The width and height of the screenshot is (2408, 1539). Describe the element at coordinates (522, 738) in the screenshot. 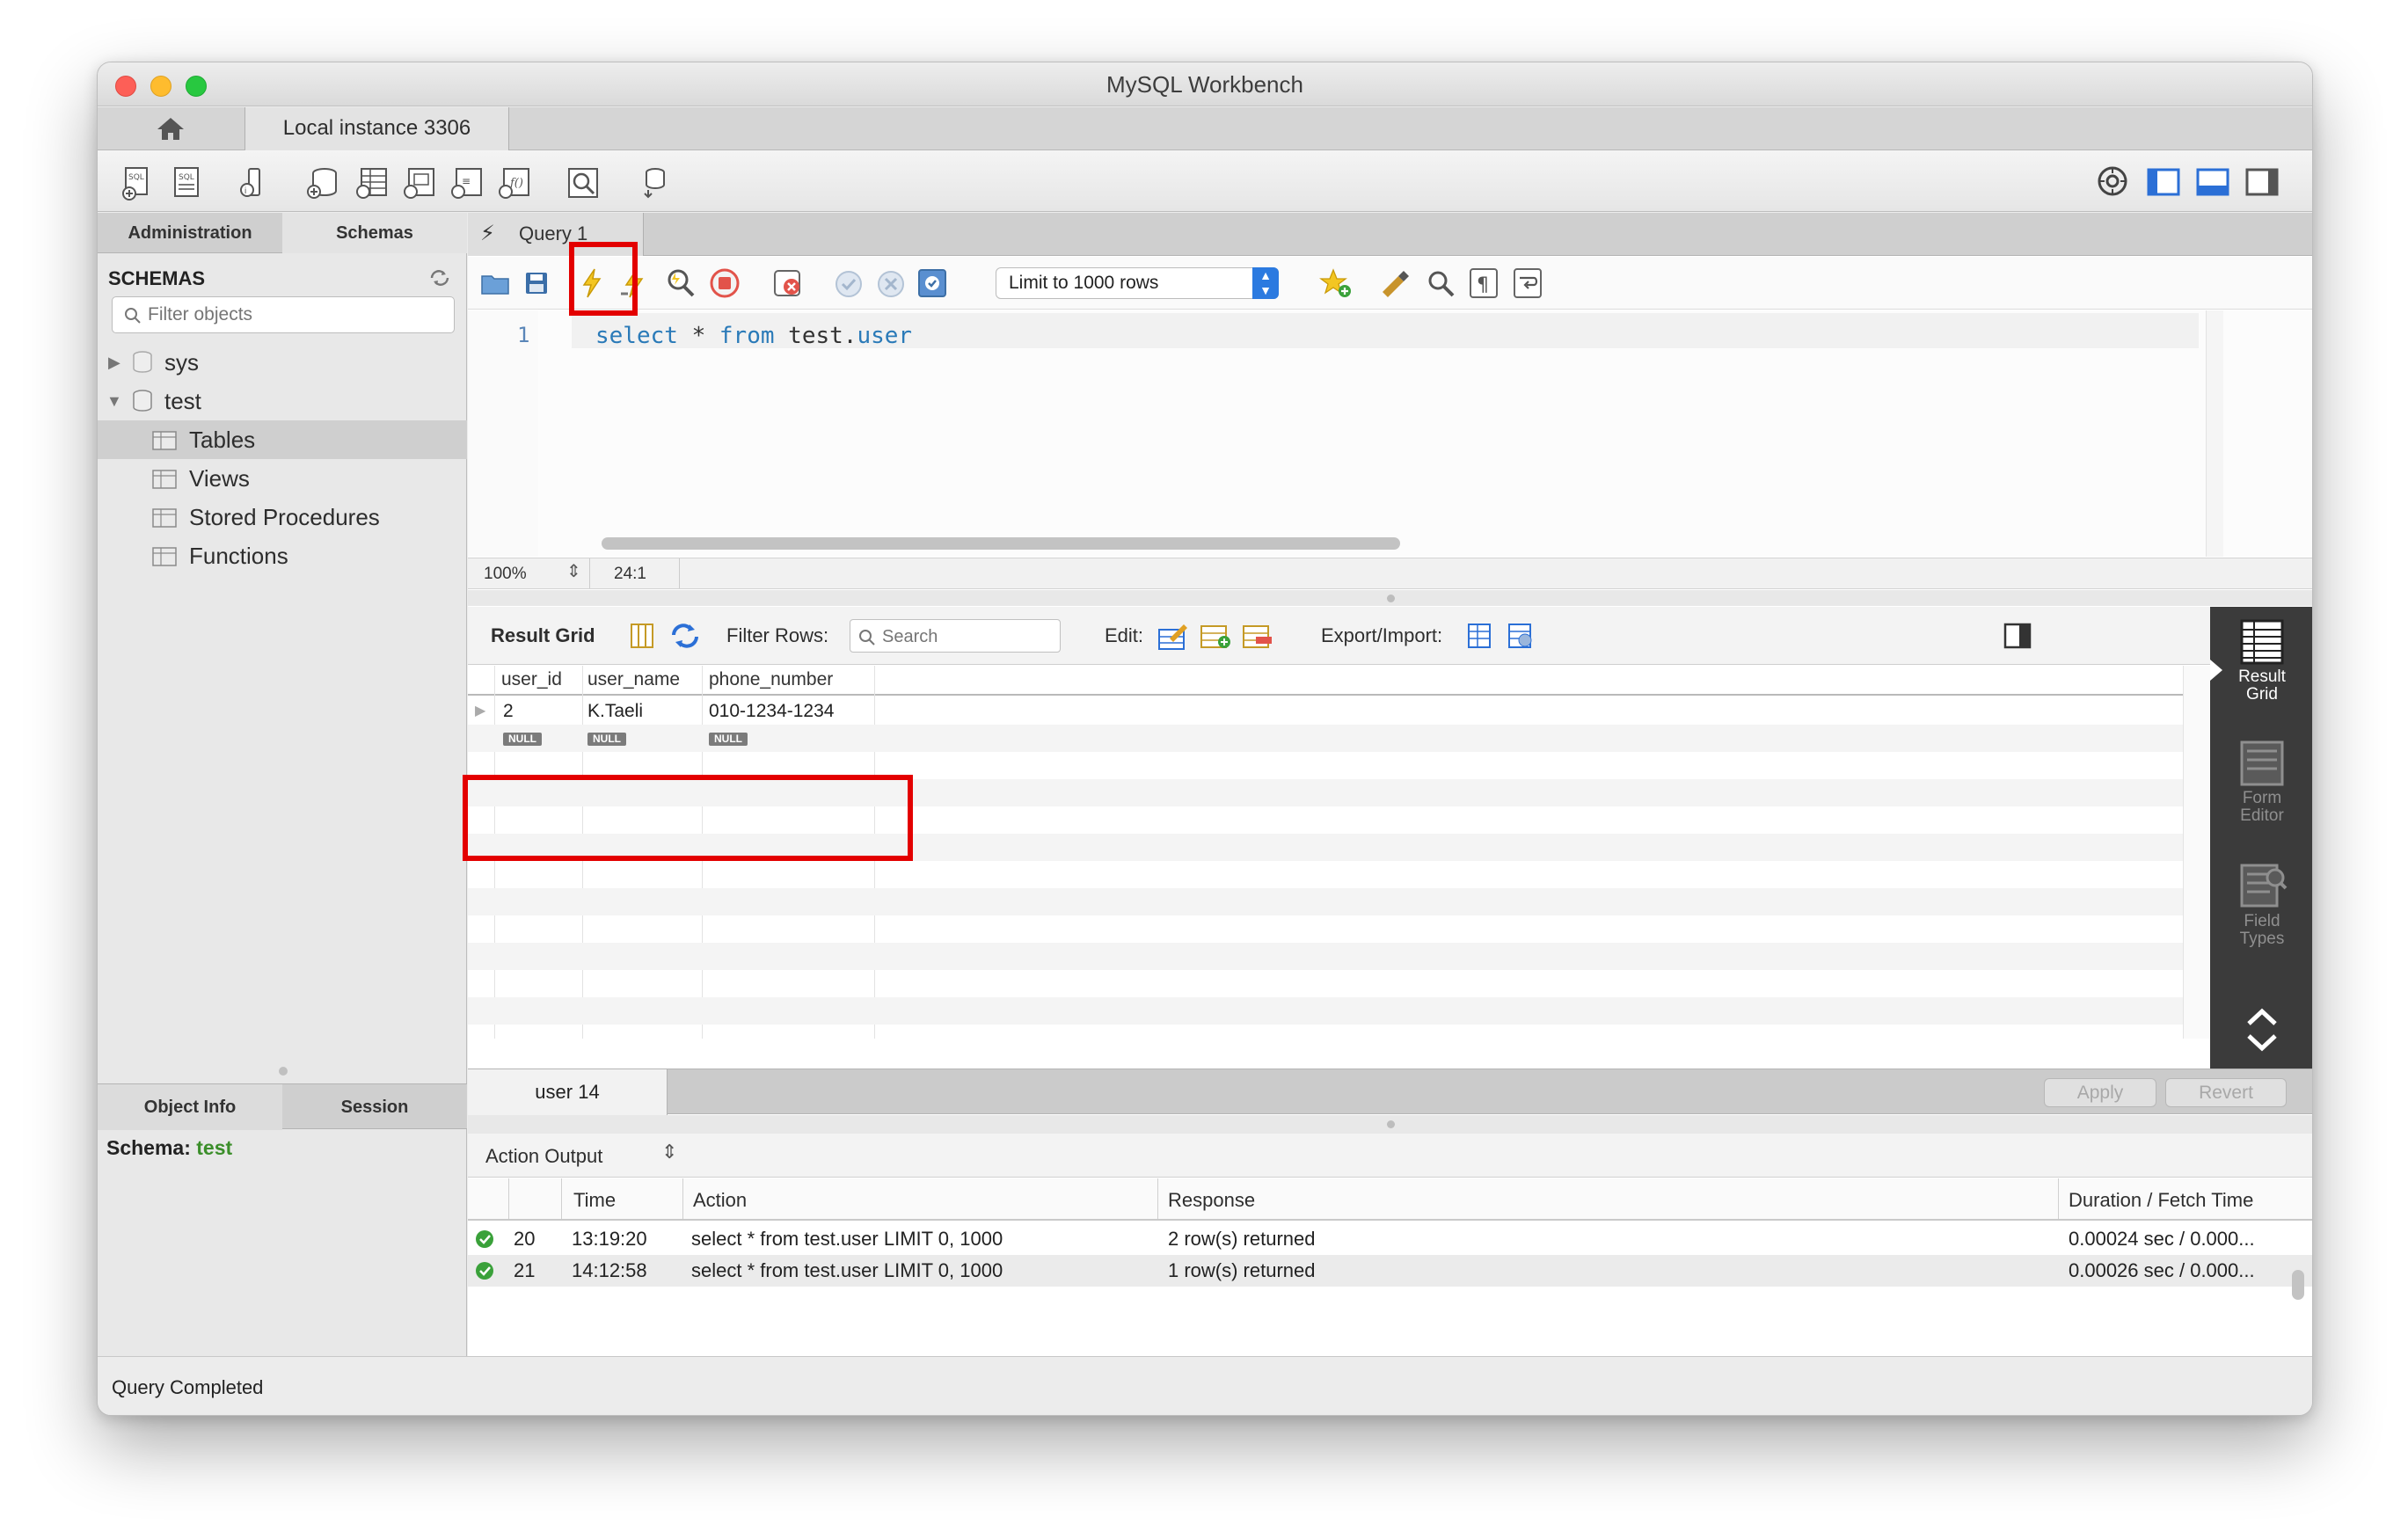

I see `cell-user-id: NULL` at that location.